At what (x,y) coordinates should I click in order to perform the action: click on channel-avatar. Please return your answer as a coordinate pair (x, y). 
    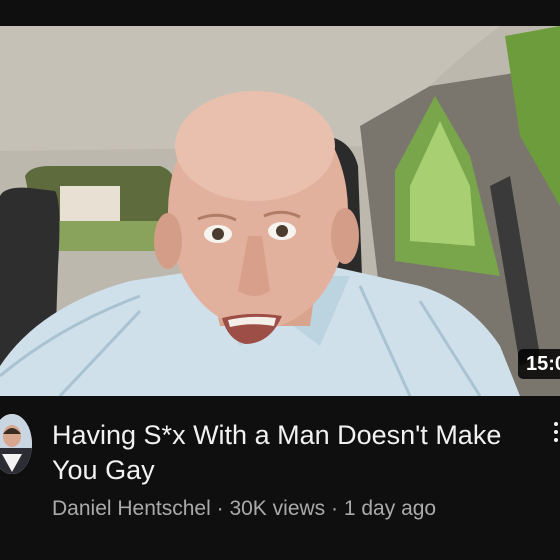
    Looking at the image, I should click on (16, 444).